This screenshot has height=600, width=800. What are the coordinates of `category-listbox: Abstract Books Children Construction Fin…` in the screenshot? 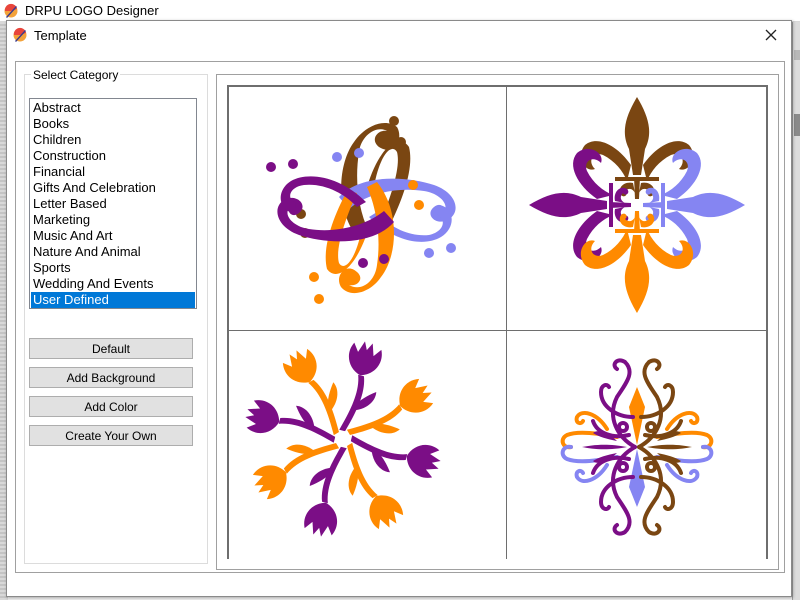 It's located at (113, 203).